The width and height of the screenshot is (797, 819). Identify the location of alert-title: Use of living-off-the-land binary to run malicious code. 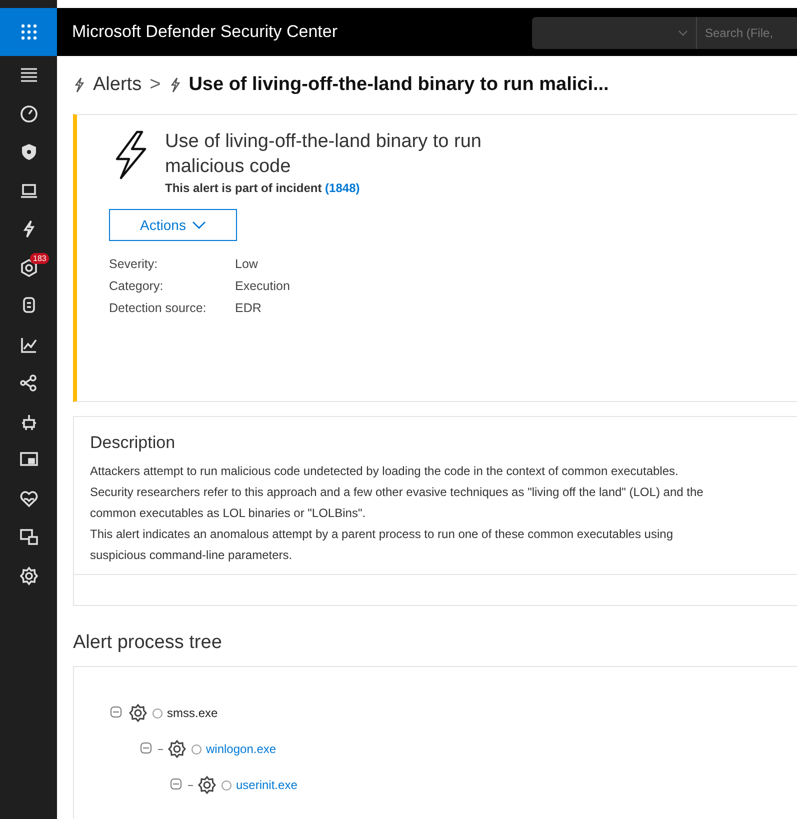
(323, 154).